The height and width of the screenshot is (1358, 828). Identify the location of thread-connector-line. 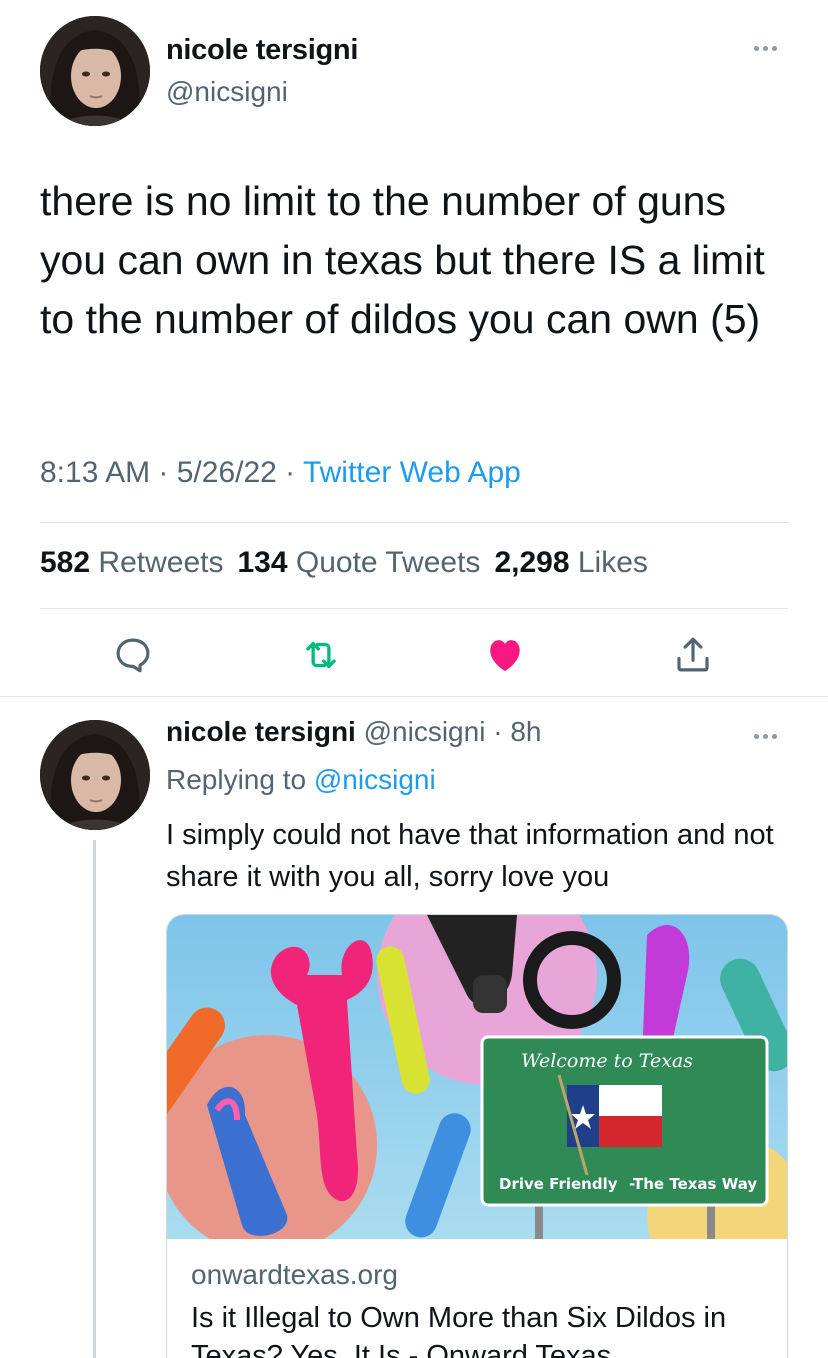
(94, 1099).